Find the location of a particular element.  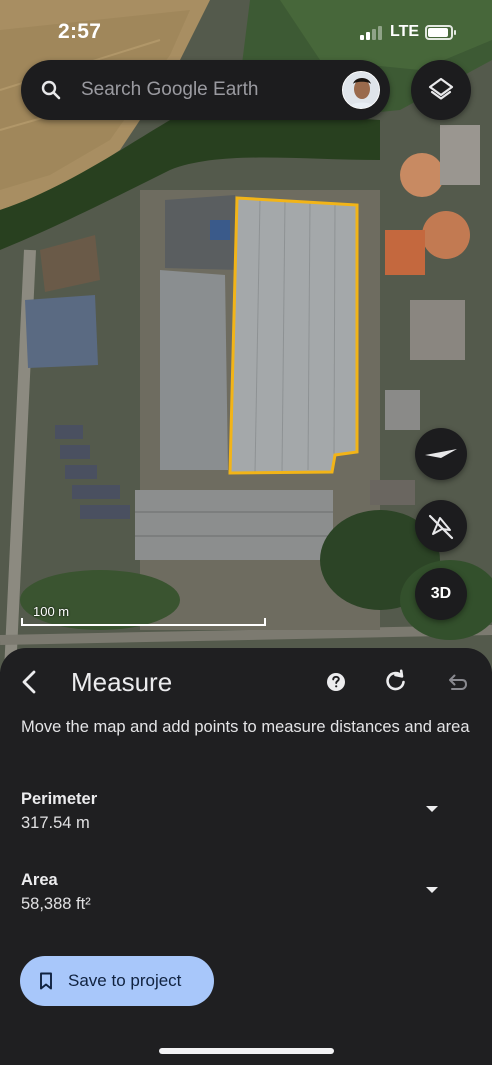

perimeter-value: 317.54 m is located at coordinates (55, 823).